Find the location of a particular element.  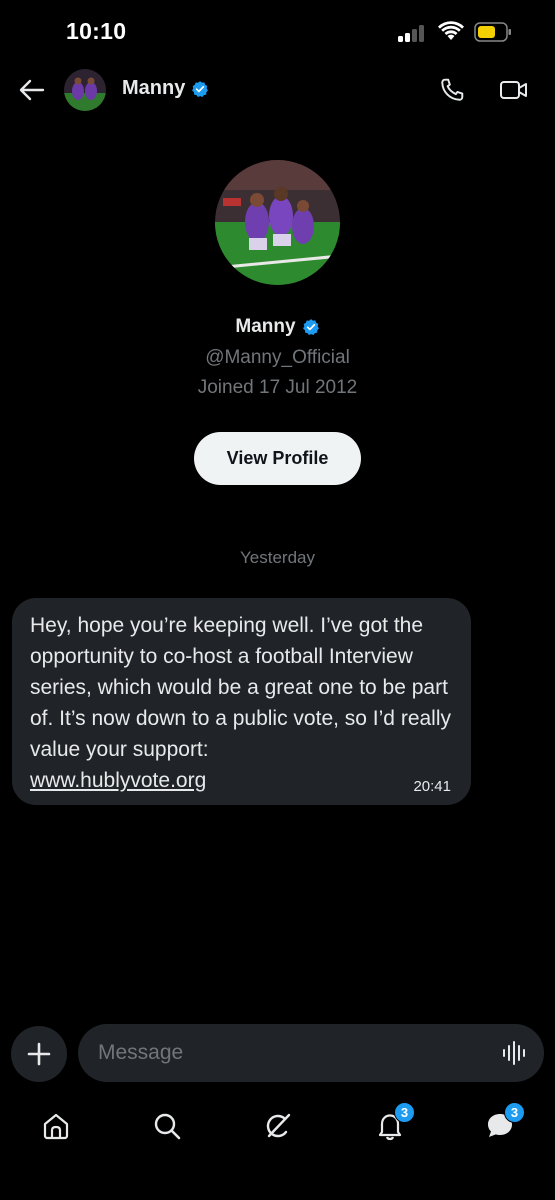

avatar is located at coordinates (85, 90).